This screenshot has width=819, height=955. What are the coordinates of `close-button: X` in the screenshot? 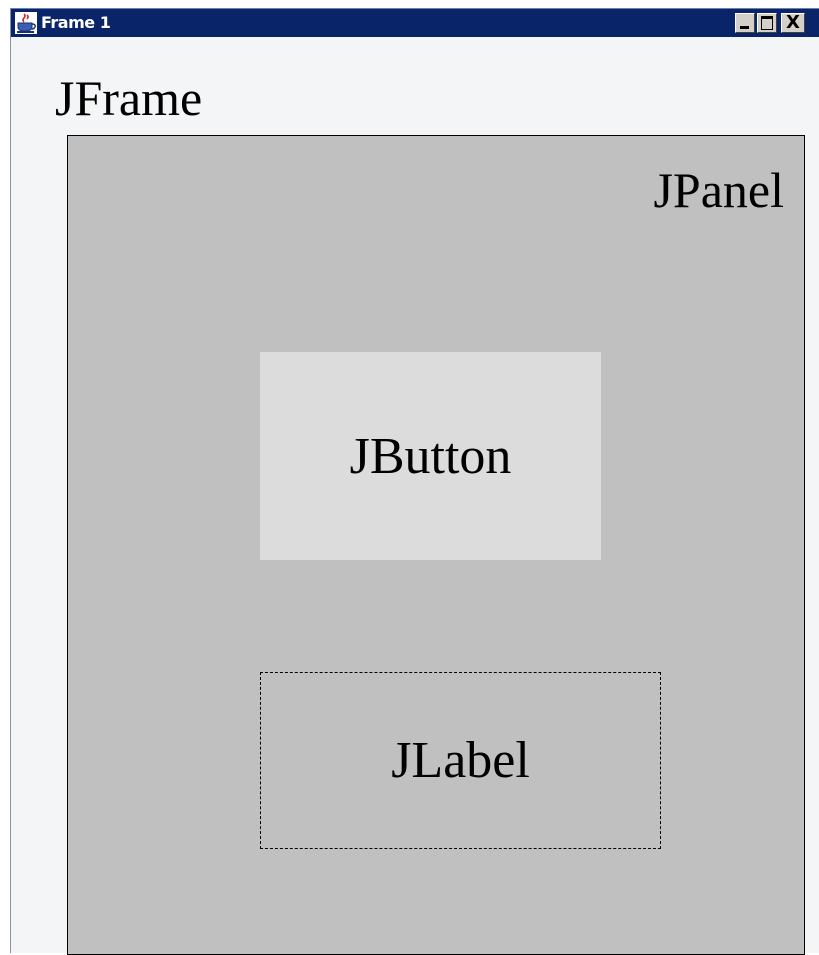 It's located at (793, 22).